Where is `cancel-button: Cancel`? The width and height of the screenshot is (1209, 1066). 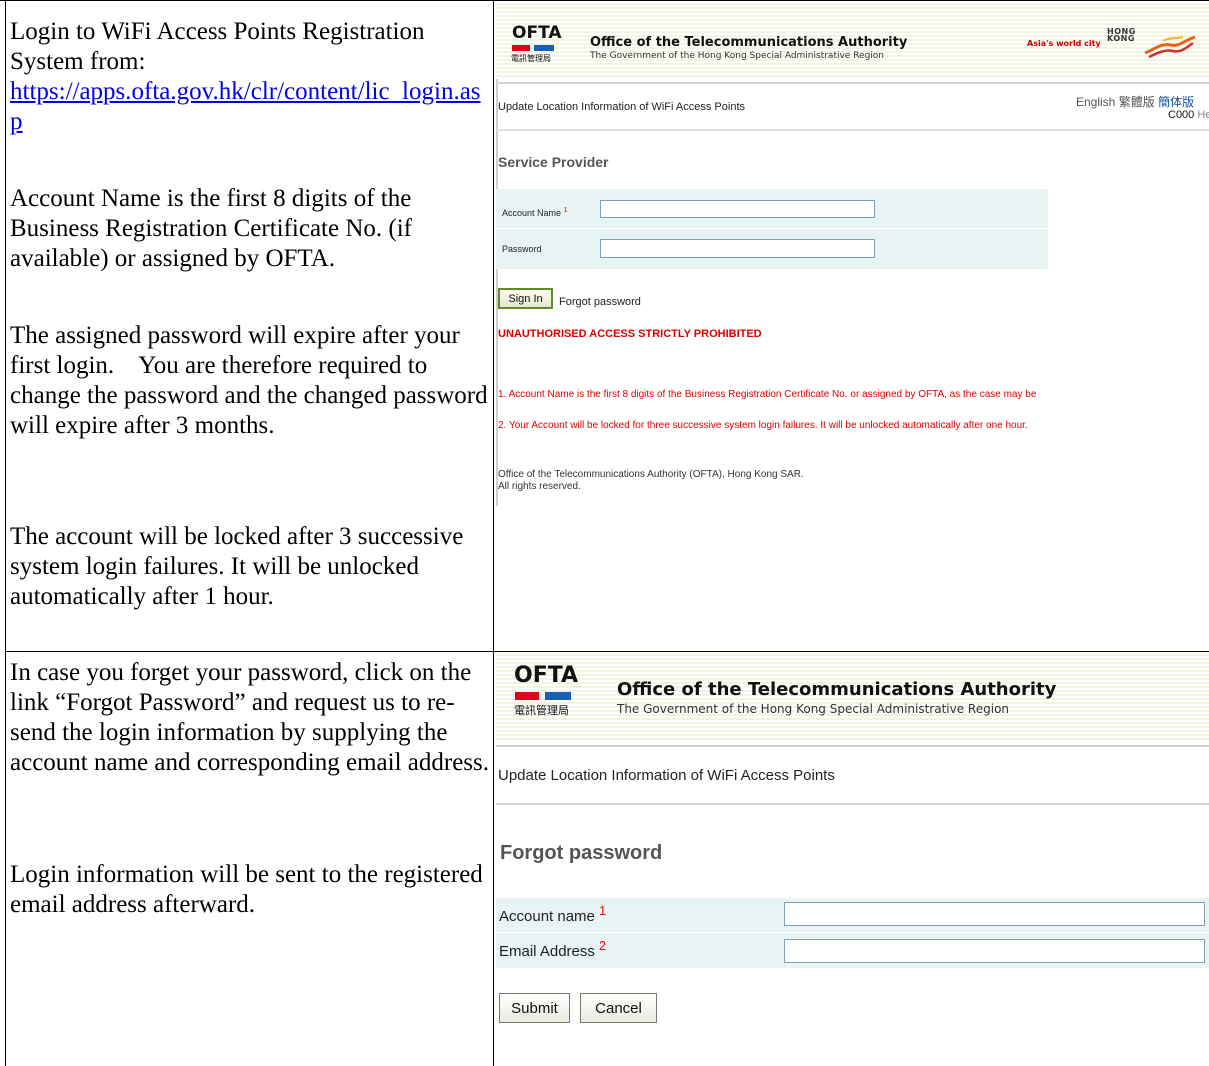 cancel-button: Cancel is located at coordinates (618, 1008).